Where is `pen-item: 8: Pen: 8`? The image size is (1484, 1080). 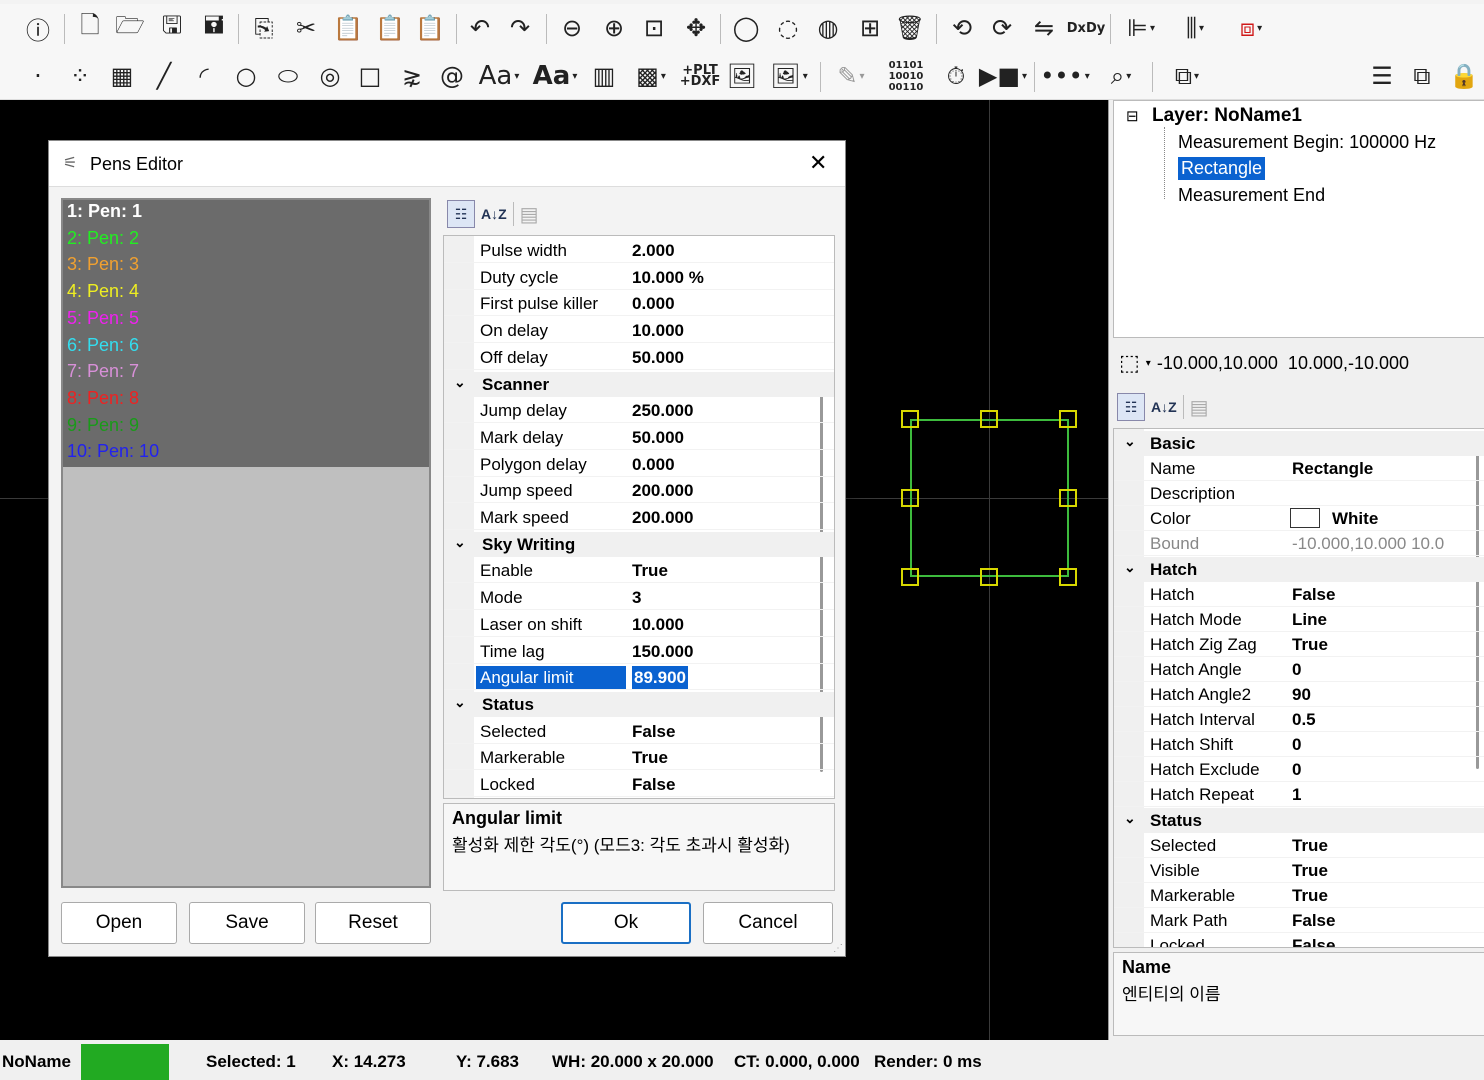 pen-item: 8: Pen: 8 is located at coordinates (103, 398).